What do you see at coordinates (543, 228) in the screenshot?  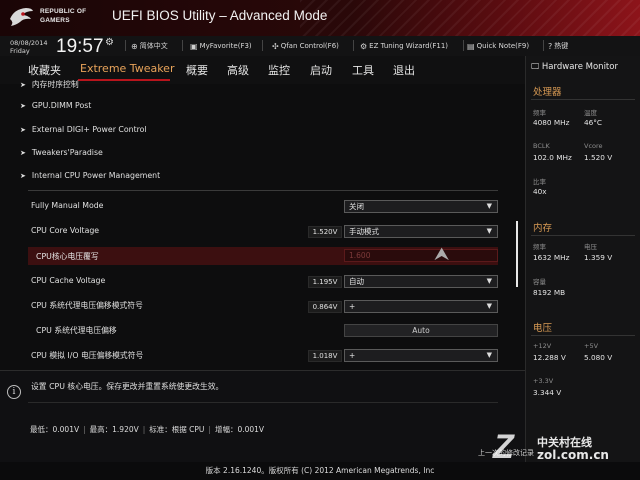 I see `memory-section-title: 内存` at bounding box center [543, 228].